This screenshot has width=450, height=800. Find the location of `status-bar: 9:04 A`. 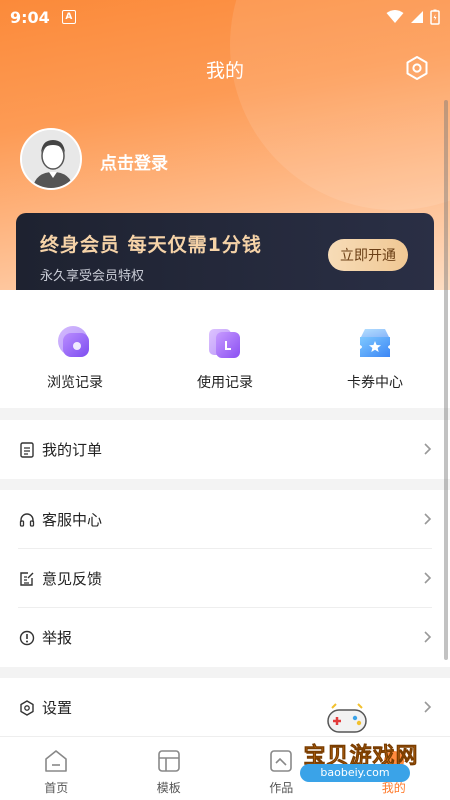

status-bar: 9:04 A is located at coordinates (225, 17).